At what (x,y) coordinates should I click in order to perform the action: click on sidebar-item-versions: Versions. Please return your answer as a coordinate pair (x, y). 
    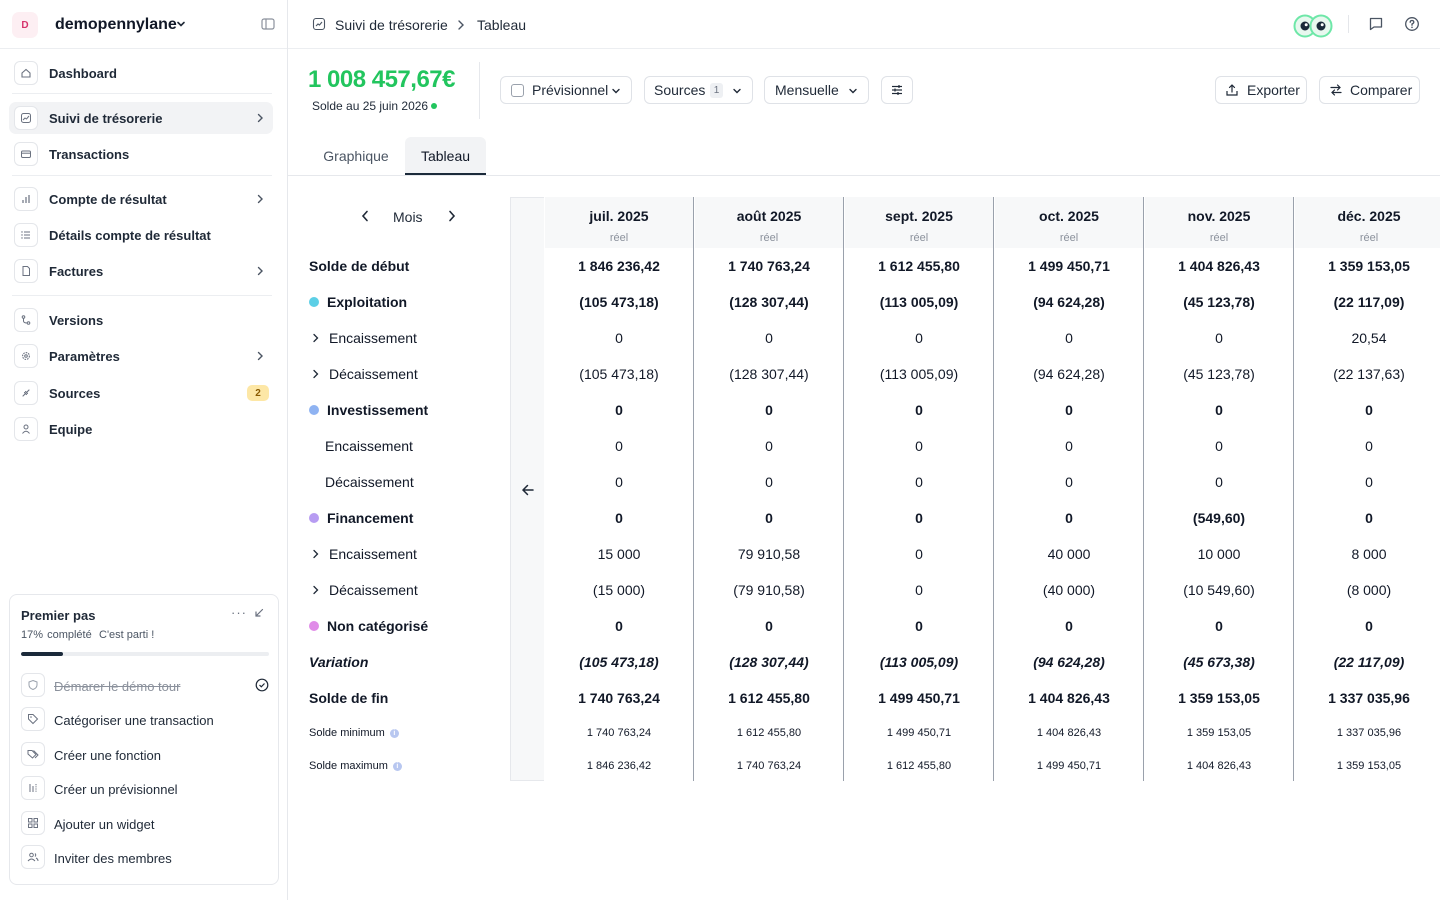
    Looking at the image, I should click on (141, 320).